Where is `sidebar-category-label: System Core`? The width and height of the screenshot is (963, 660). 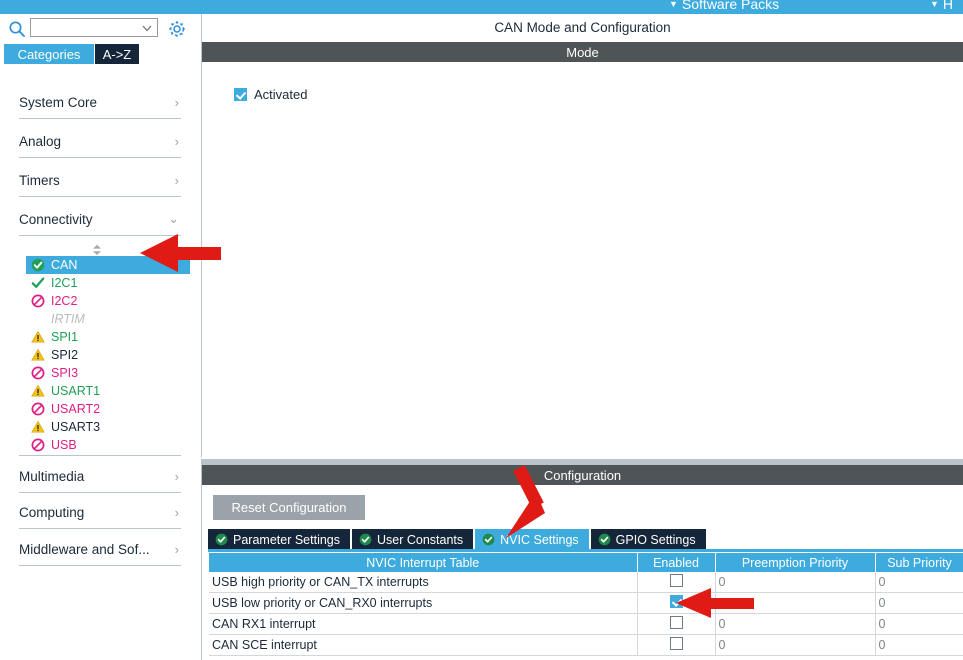 sidebar-category-label: System Core is located at coordinates (58, 102).